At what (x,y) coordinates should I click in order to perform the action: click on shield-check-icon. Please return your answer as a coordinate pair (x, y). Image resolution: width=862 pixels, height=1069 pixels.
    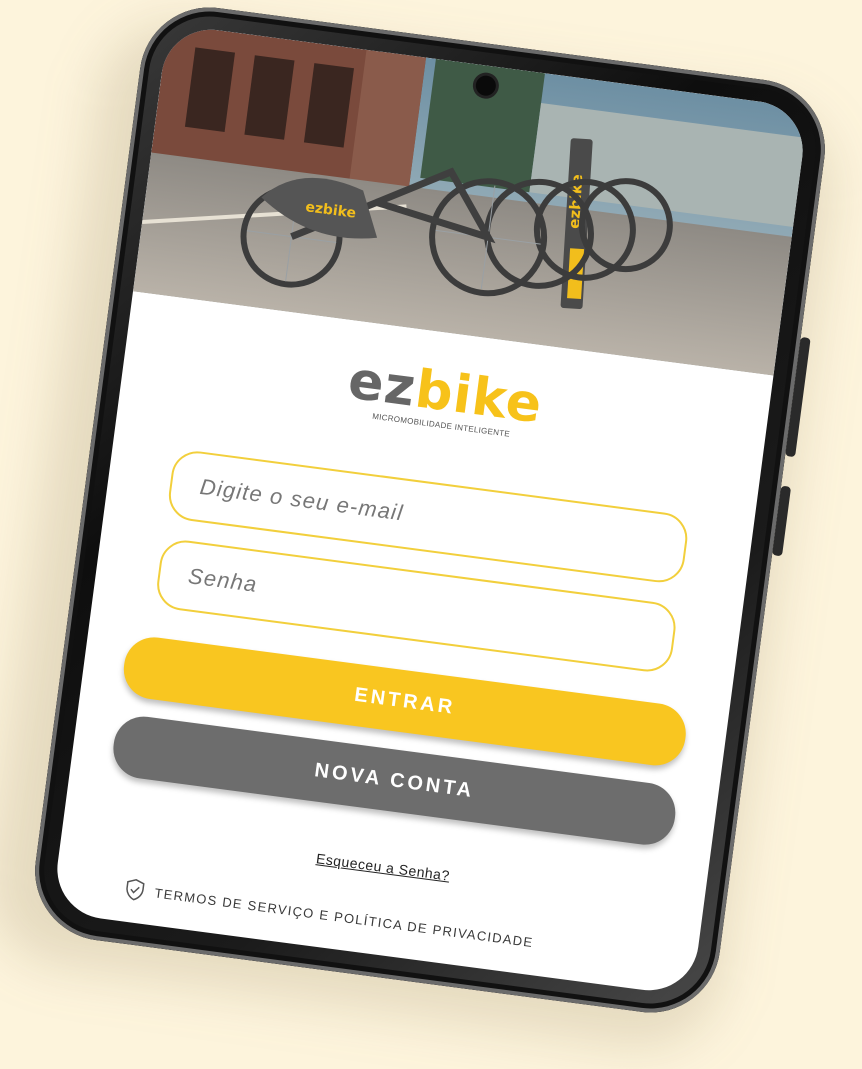
    Looking at the image, I should click on (135, 890).